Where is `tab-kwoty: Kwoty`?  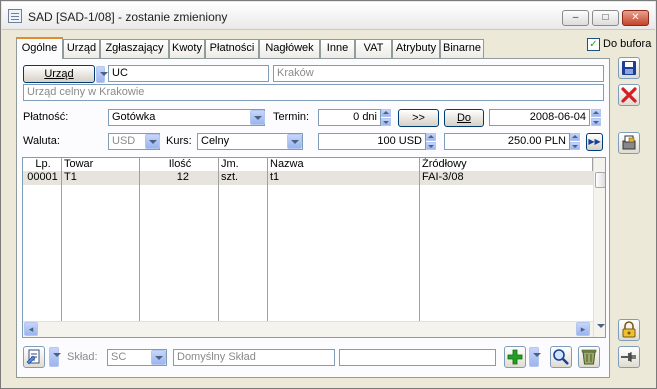
tab-kwoty: Kwoty is located at coordinates (187, 48).